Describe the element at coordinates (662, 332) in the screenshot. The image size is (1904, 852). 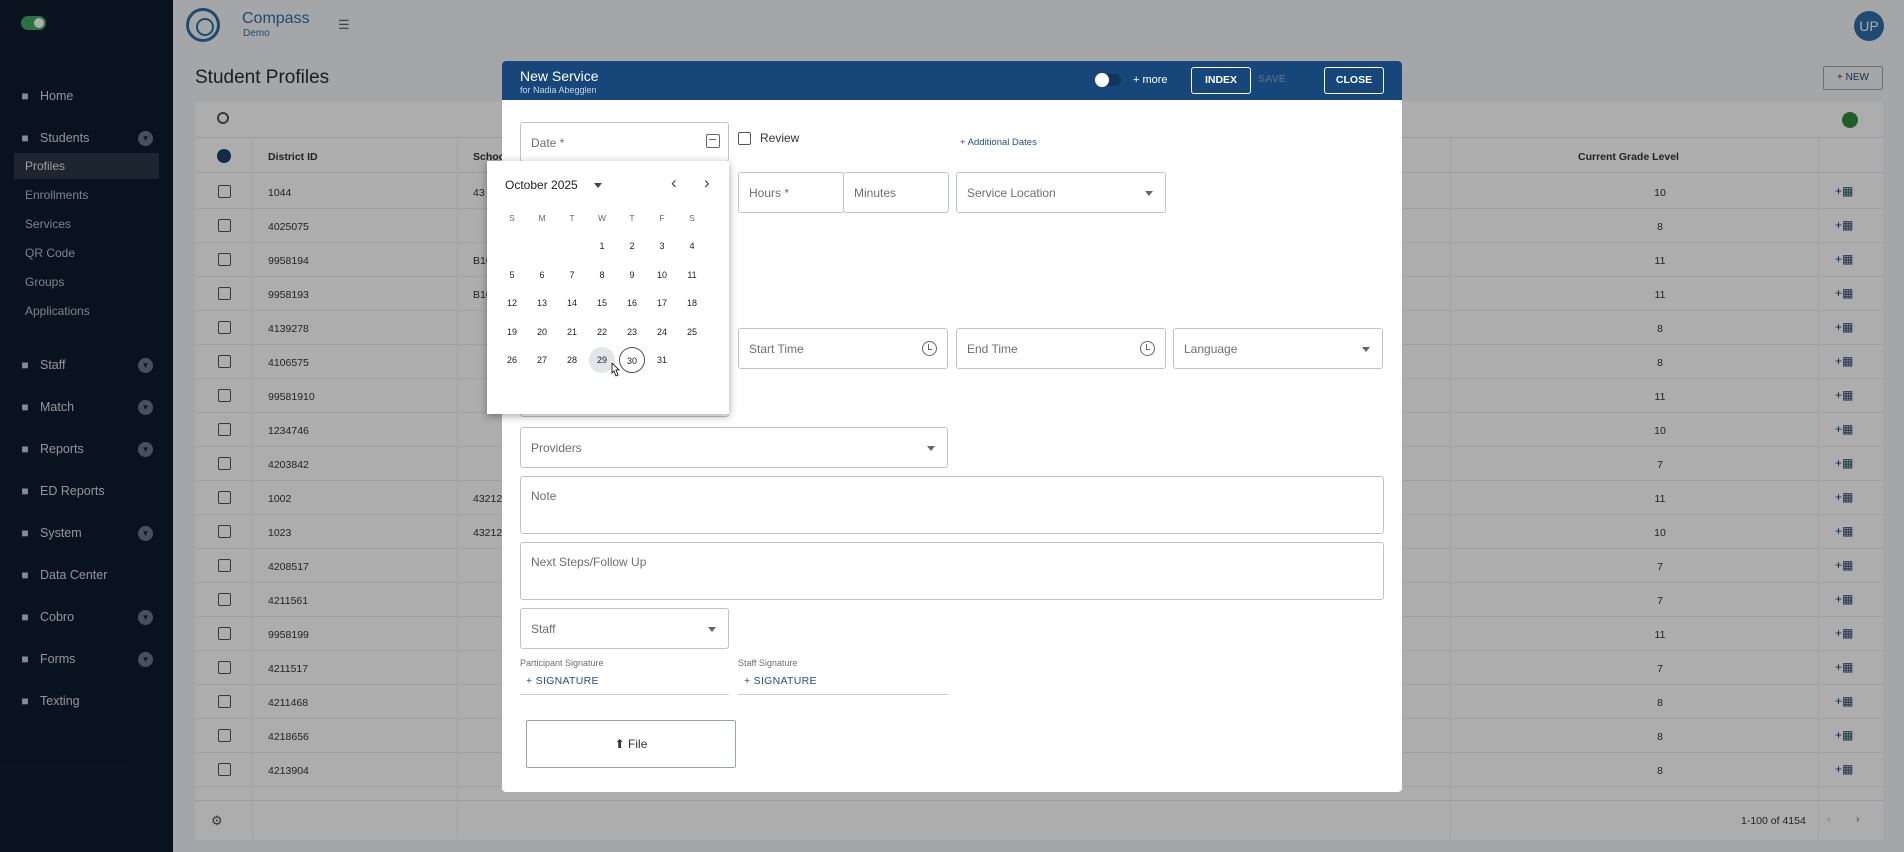
I see `calendar-day: 24` at that location.